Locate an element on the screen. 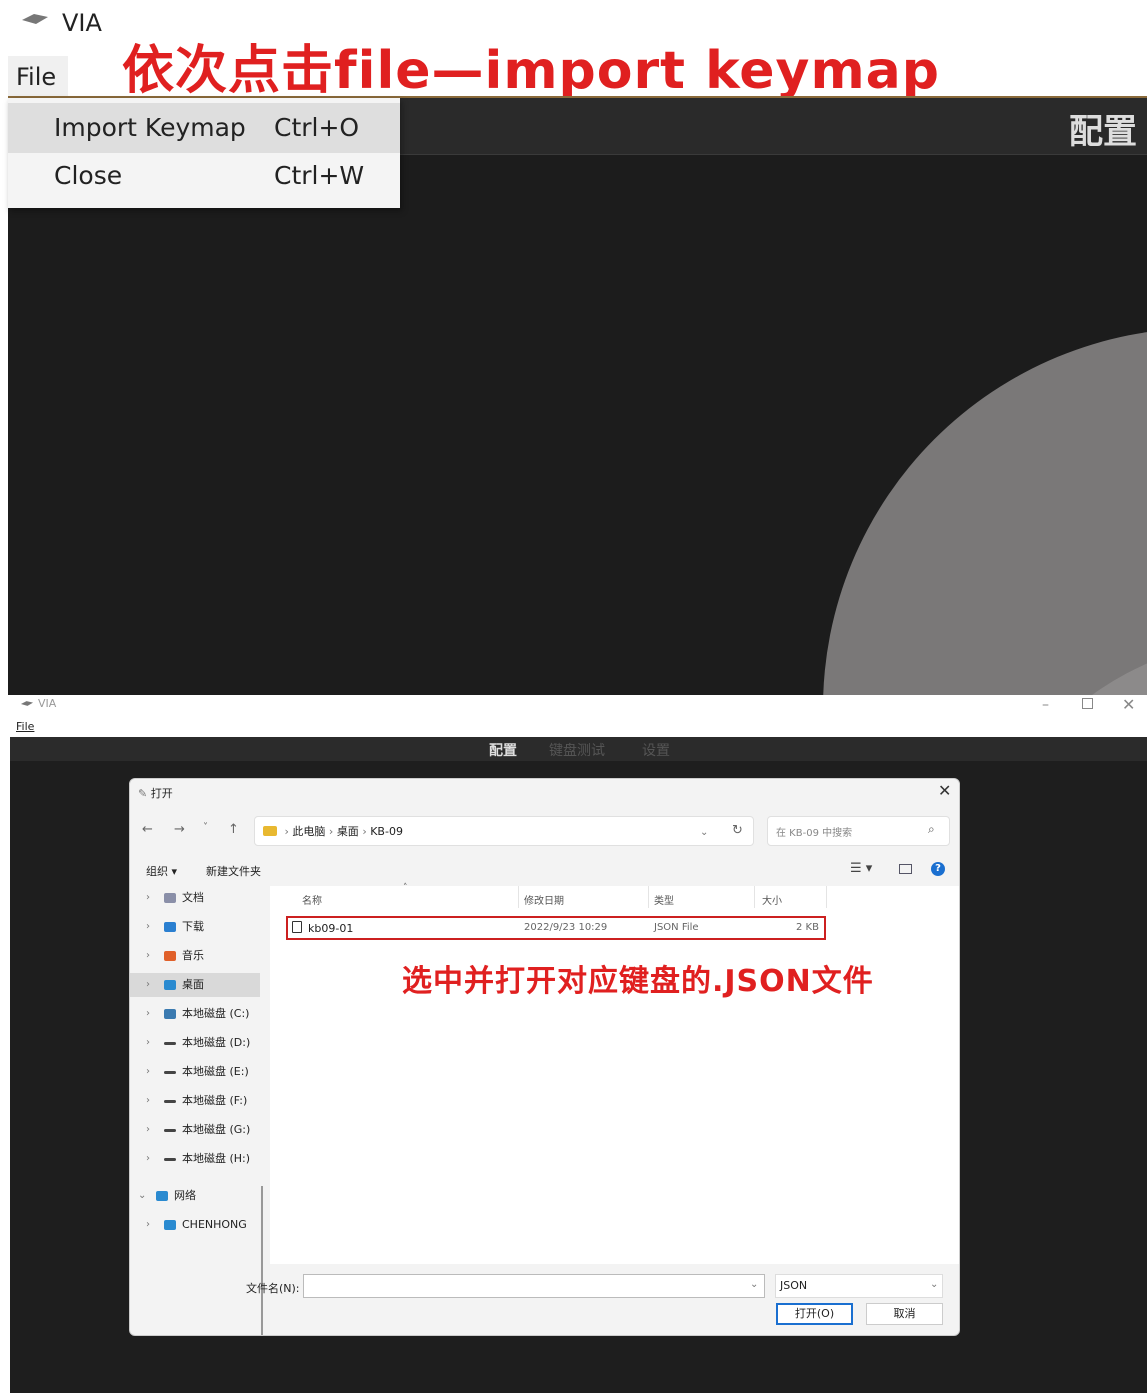  sidebar-item-label: 本地磁盘 (F:) is located at coordinates (215, 1100).